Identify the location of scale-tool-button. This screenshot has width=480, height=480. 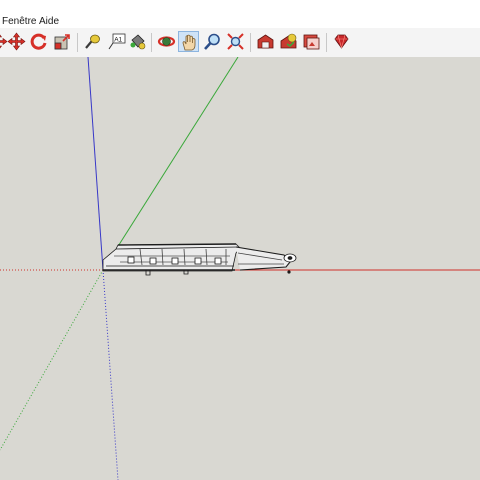
(62, 41).